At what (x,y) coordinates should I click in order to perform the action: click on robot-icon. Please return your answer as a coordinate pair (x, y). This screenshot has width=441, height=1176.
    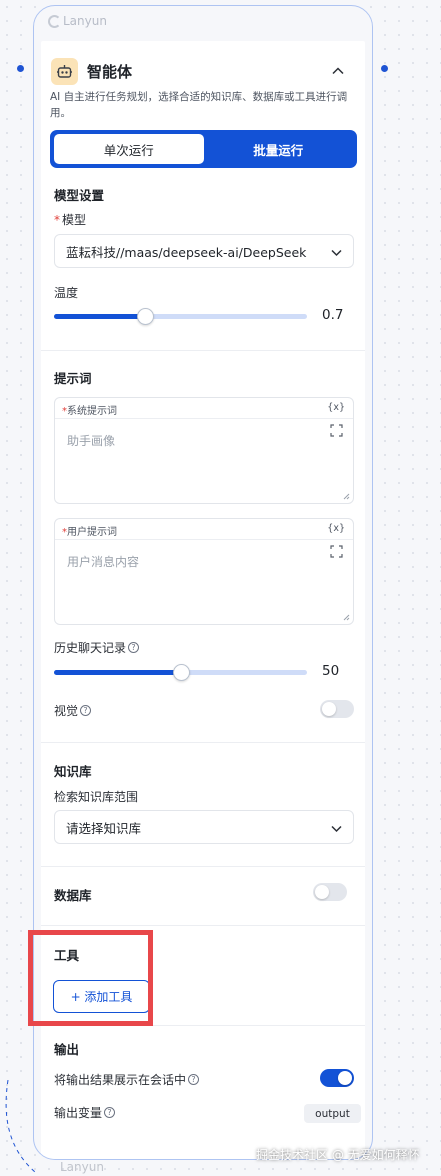
    Looking at the image, I should click on (64, 71).